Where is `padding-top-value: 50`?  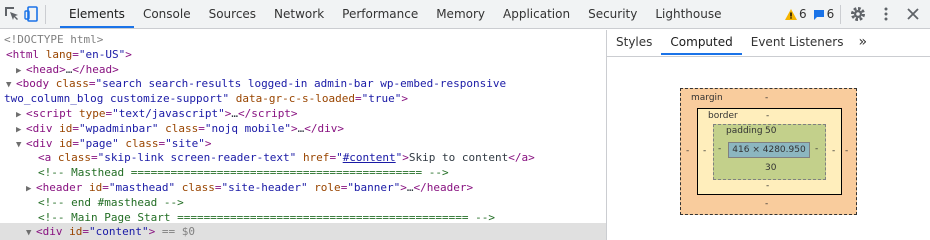
padding-top-value: 50 is located at coordinates (770, 131).